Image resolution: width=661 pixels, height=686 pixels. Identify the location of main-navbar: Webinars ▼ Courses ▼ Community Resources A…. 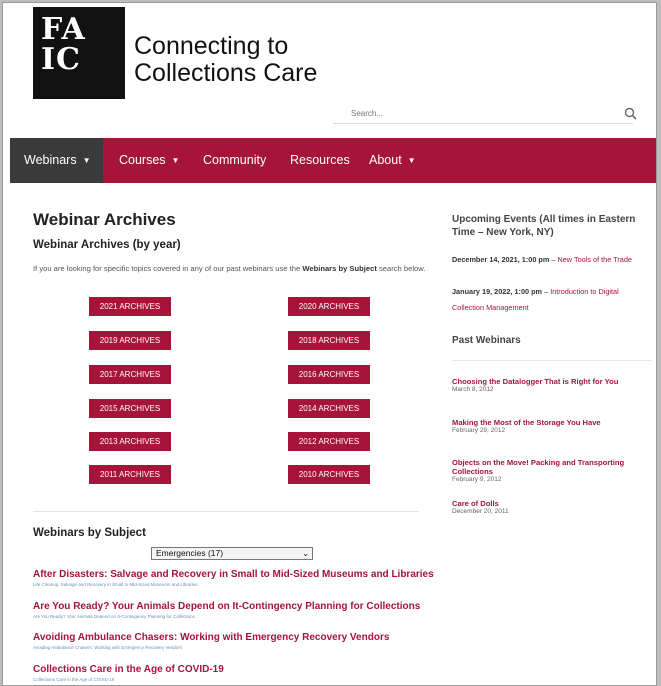
(333, 160).